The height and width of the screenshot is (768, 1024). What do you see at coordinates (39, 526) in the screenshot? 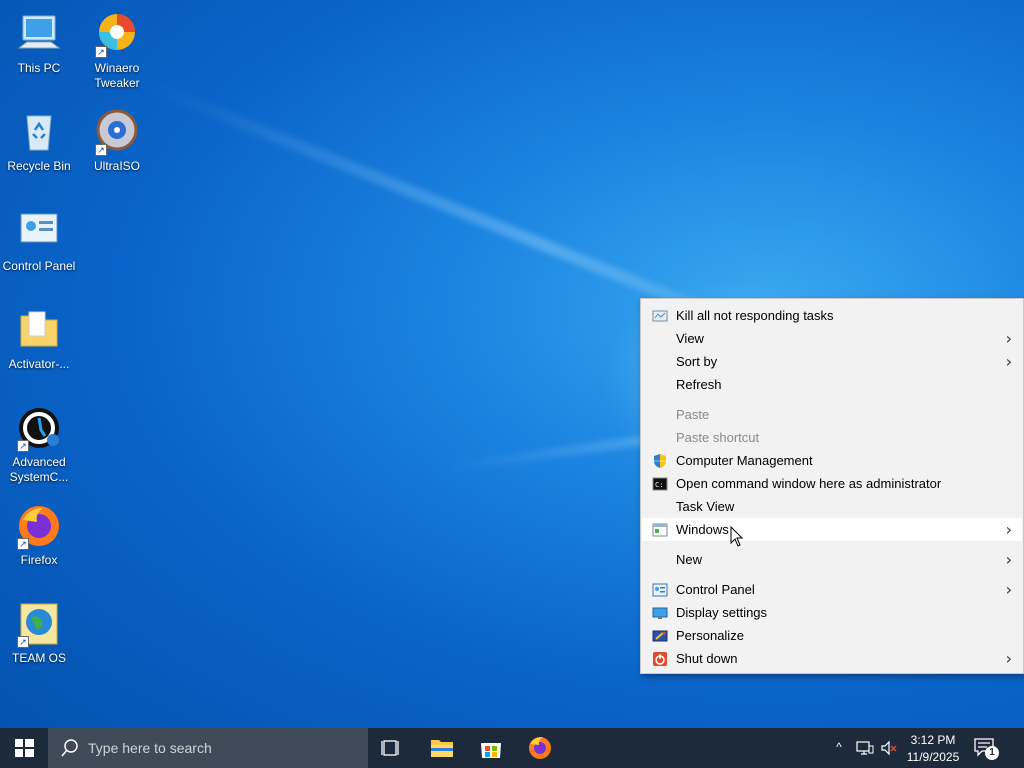
I see `firefox-icon: ↗` at bounding box center [39, 526].